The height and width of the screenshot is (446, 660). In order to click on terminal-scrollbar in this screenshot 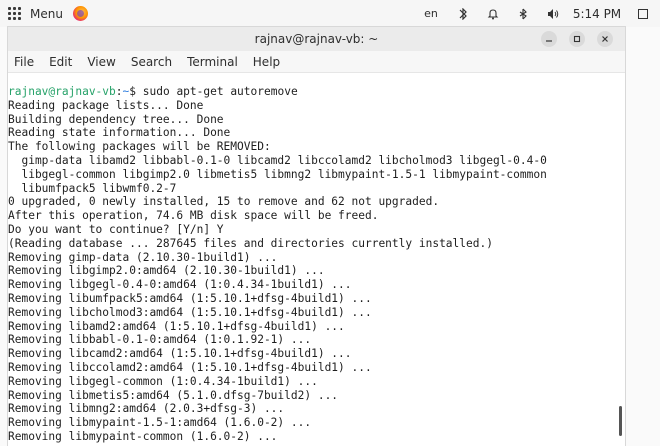, I will do `click(620, 421)`.